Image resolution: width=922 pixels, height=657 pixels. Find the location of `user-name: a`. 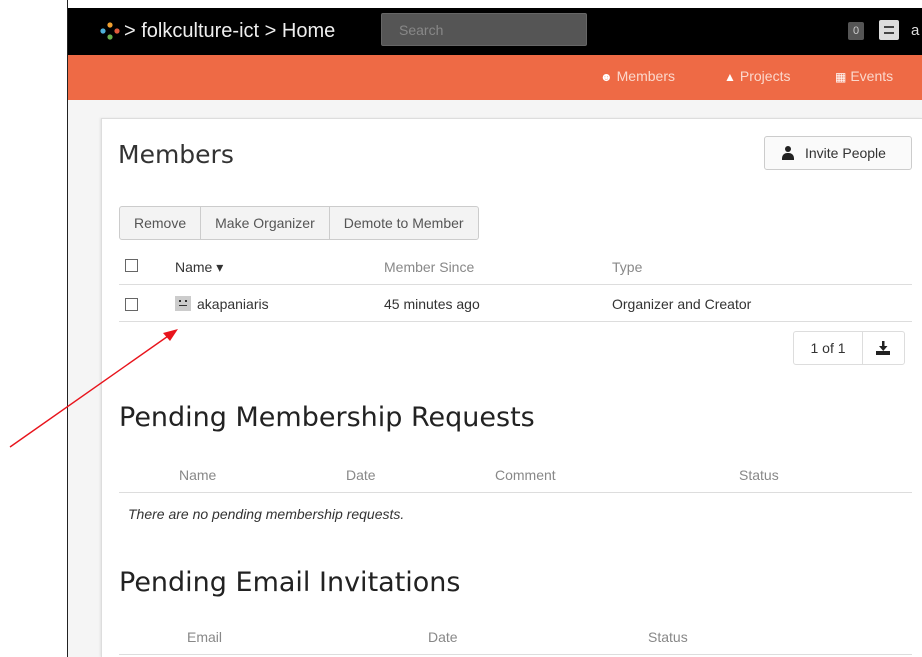

user-name: a is located at coordinates (915, 30).